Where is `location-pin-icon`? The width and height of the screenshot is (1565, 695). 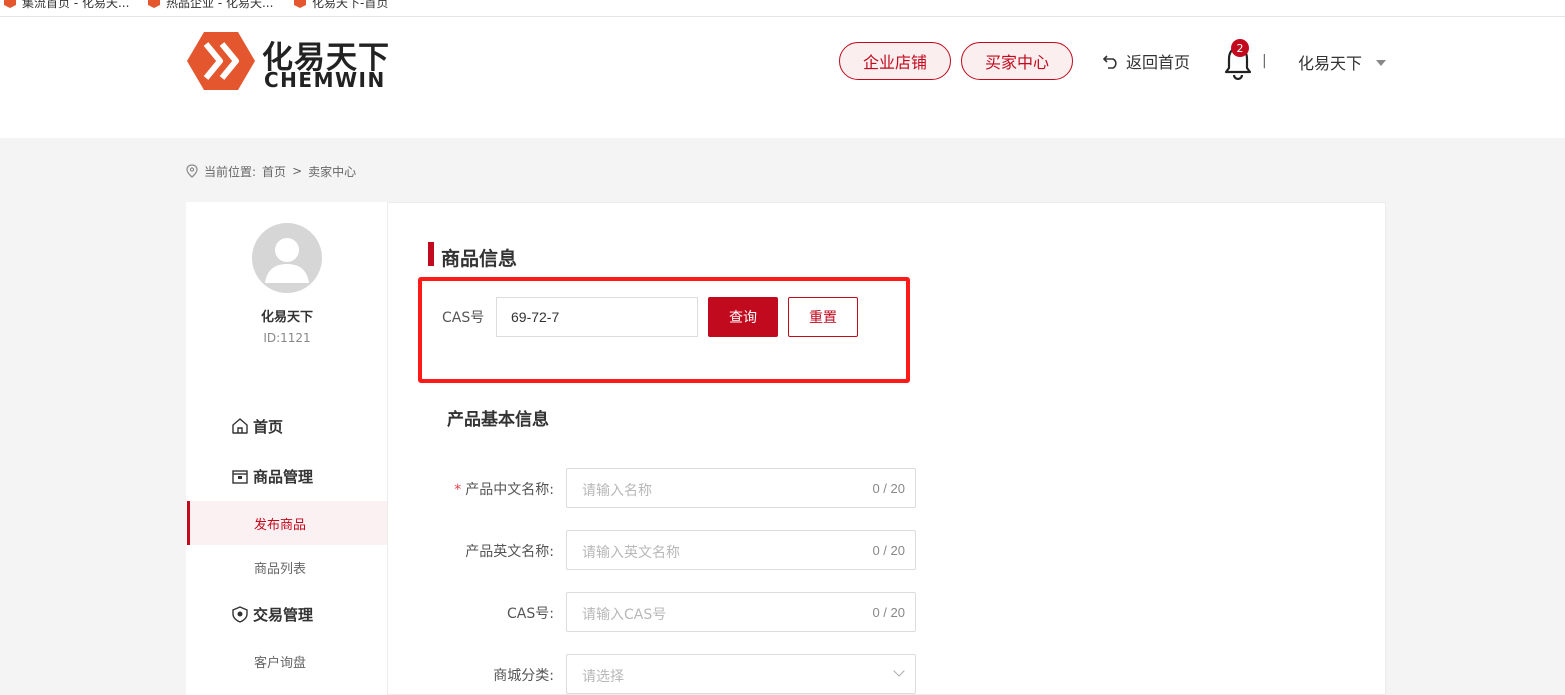
location-pin-icon is located at coordinates (192, 171).